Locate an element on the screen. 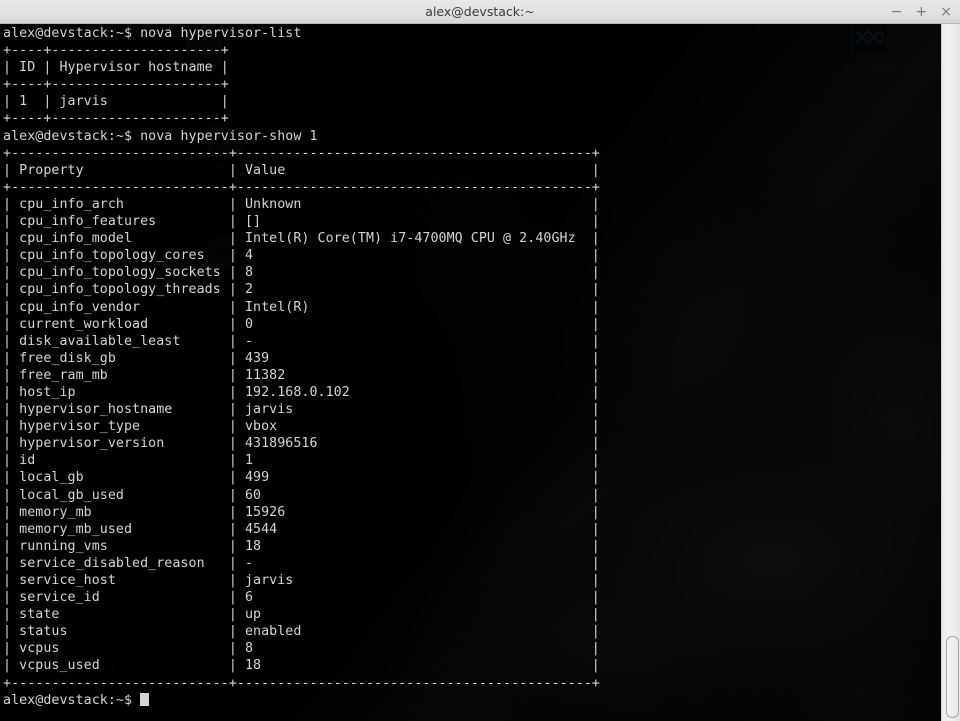 This screenshot has height=721, width=960. window-title: alex@devstack:~ is located at coordinates (480, 11).